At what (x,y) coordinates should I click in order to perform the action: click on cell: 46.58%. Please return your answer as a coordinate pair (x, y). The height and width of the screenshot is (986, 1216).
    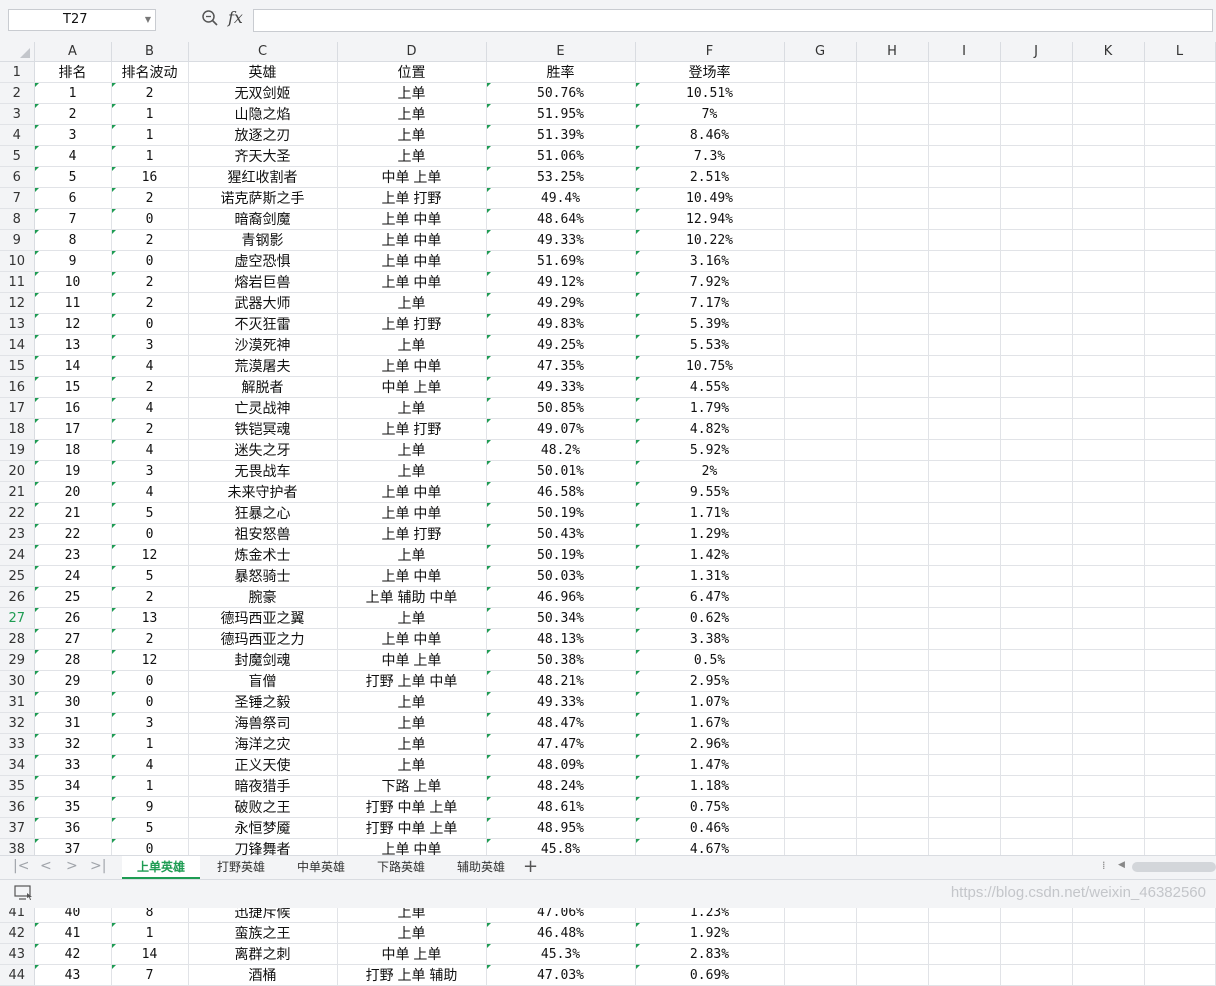
    Looking at the image, I should click on (561, 492).